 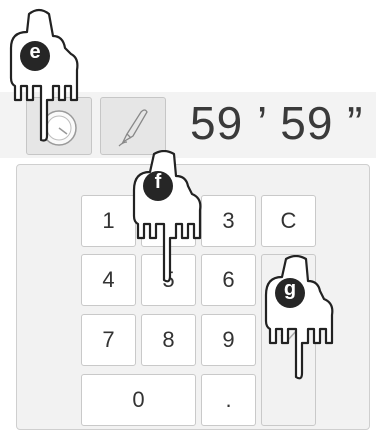 What do you see at coordinates (277, 123) in the screenshot?
I see `timer-display: 59 ’ 59 ”` at bounding box center [277, 123].